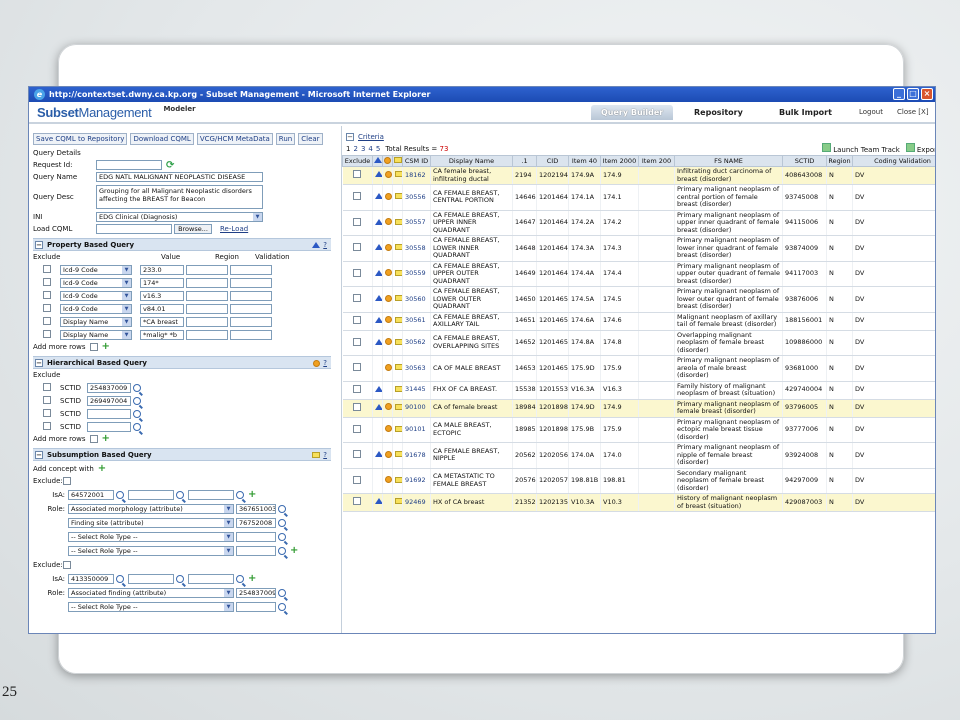  What do you see at coordinates (524, 161) in the screenshot?
I see `column-header: .1` at bounding box center [524, 161].